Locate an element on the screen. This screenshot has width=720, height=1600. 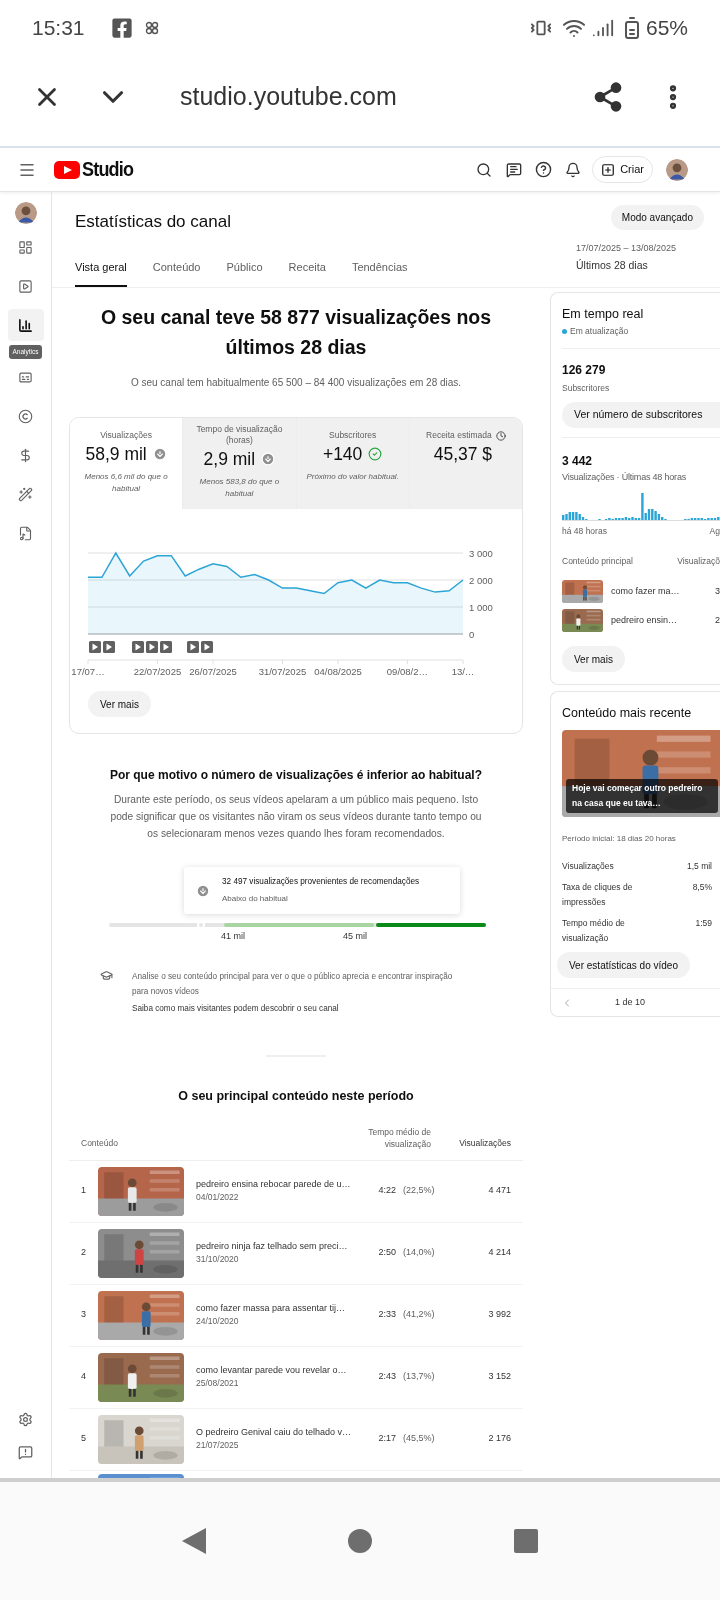
check-icon is located at coordinates (375, 454).